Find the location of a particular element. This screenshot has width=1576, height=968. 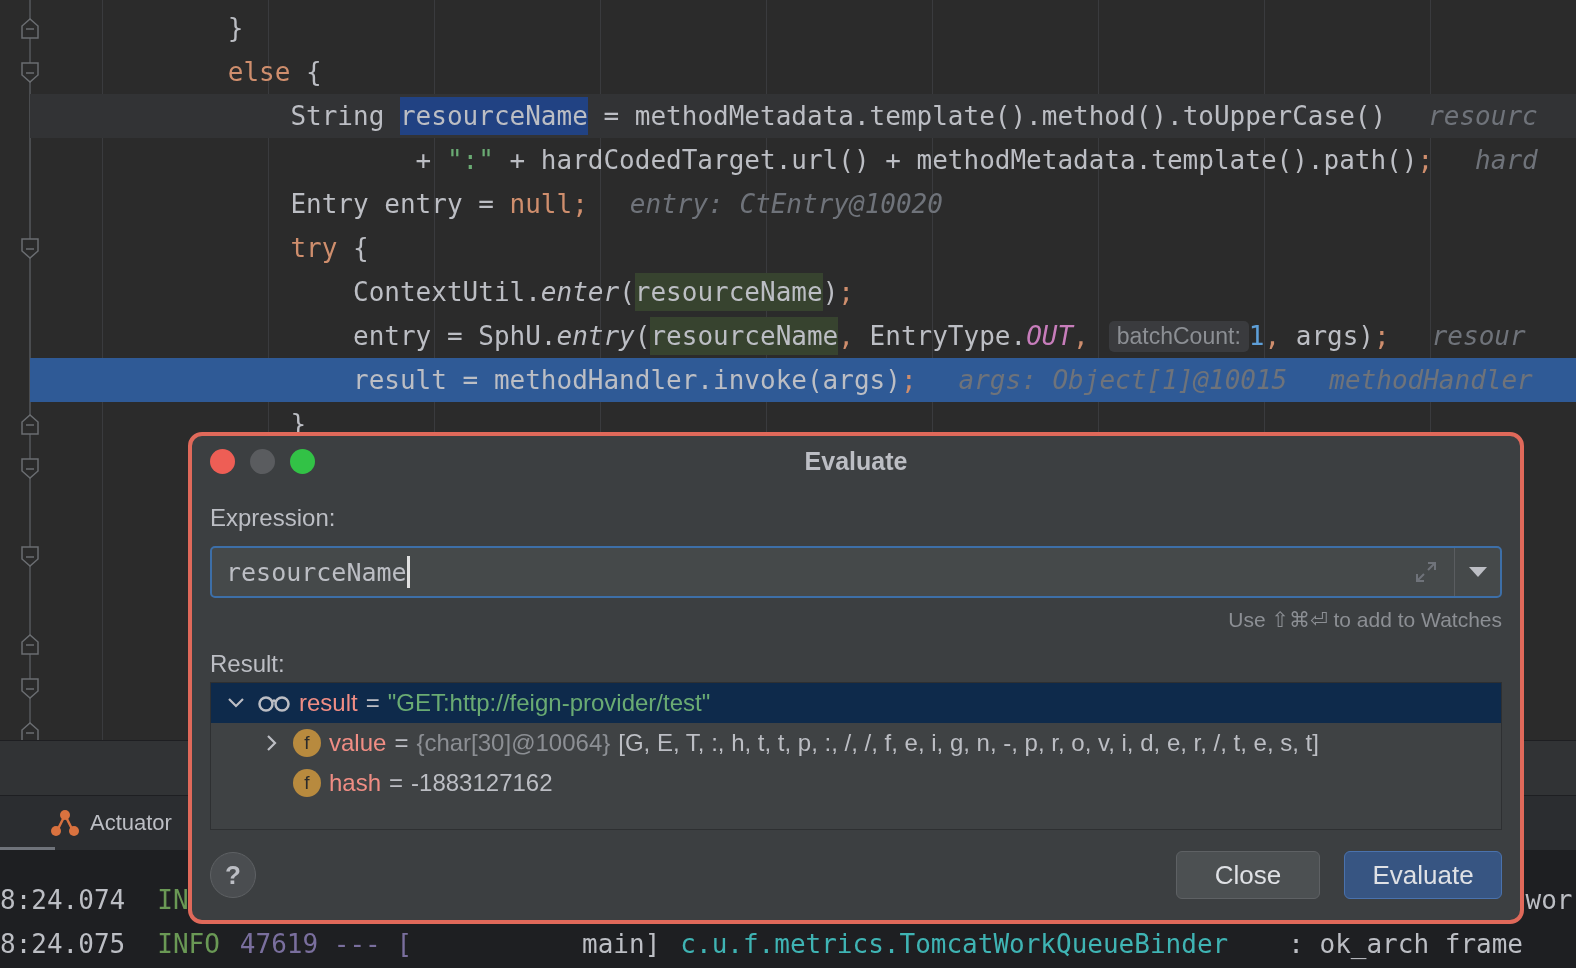

code-token: OUT is located at coordinates (1050, 336).